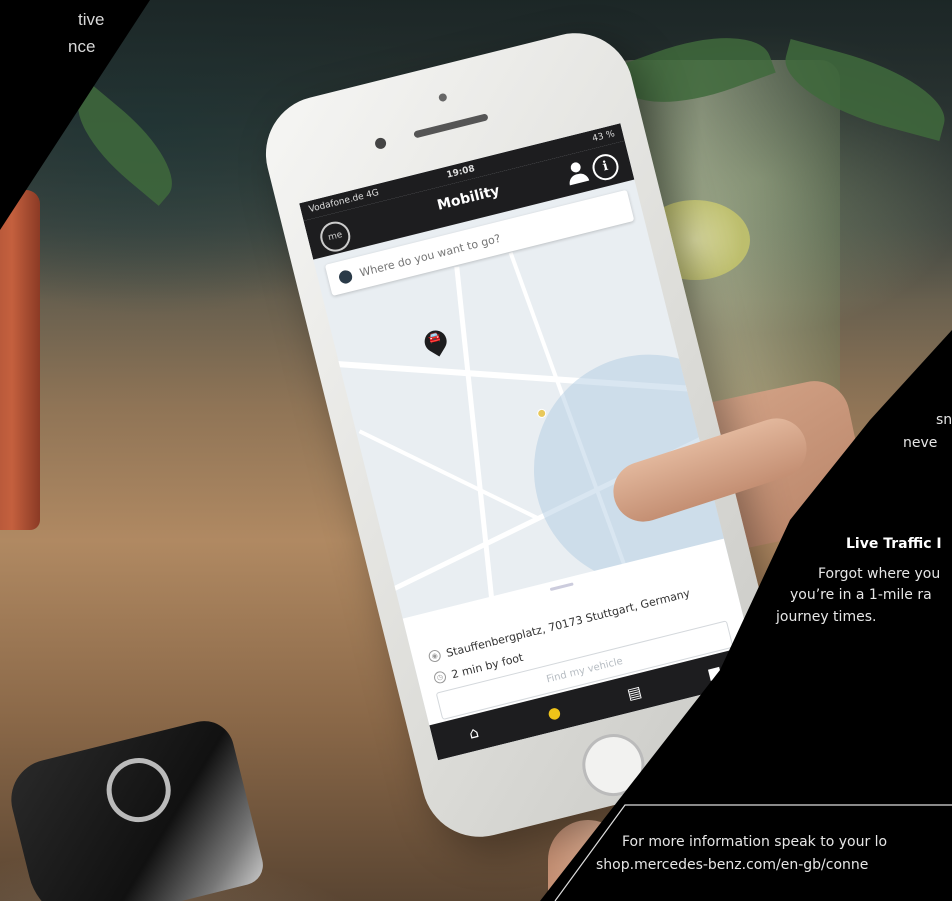  I want to click on top-left-line-1: tive, so click(91, 19).